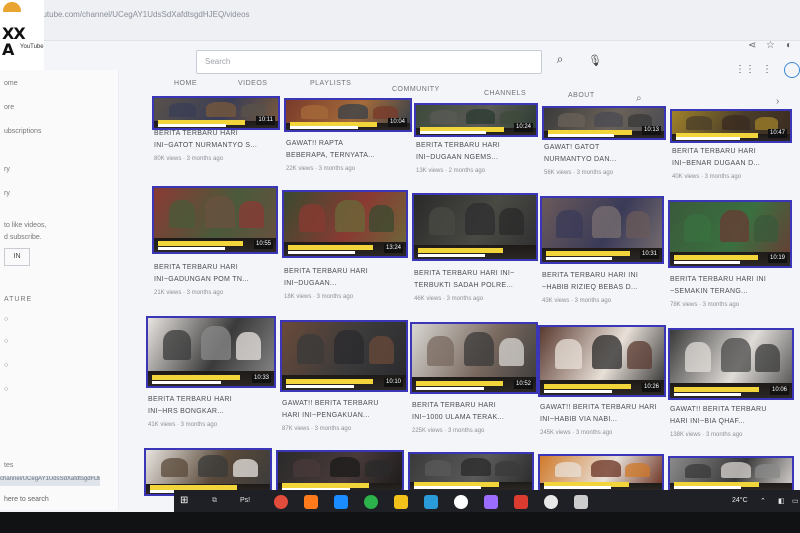 The width and height of the screenshot is (800, 533). What do you see at coordinates (777, 133) in the screenshot?
I see `video-duration: 10:47` at bounding box center [777, 133].